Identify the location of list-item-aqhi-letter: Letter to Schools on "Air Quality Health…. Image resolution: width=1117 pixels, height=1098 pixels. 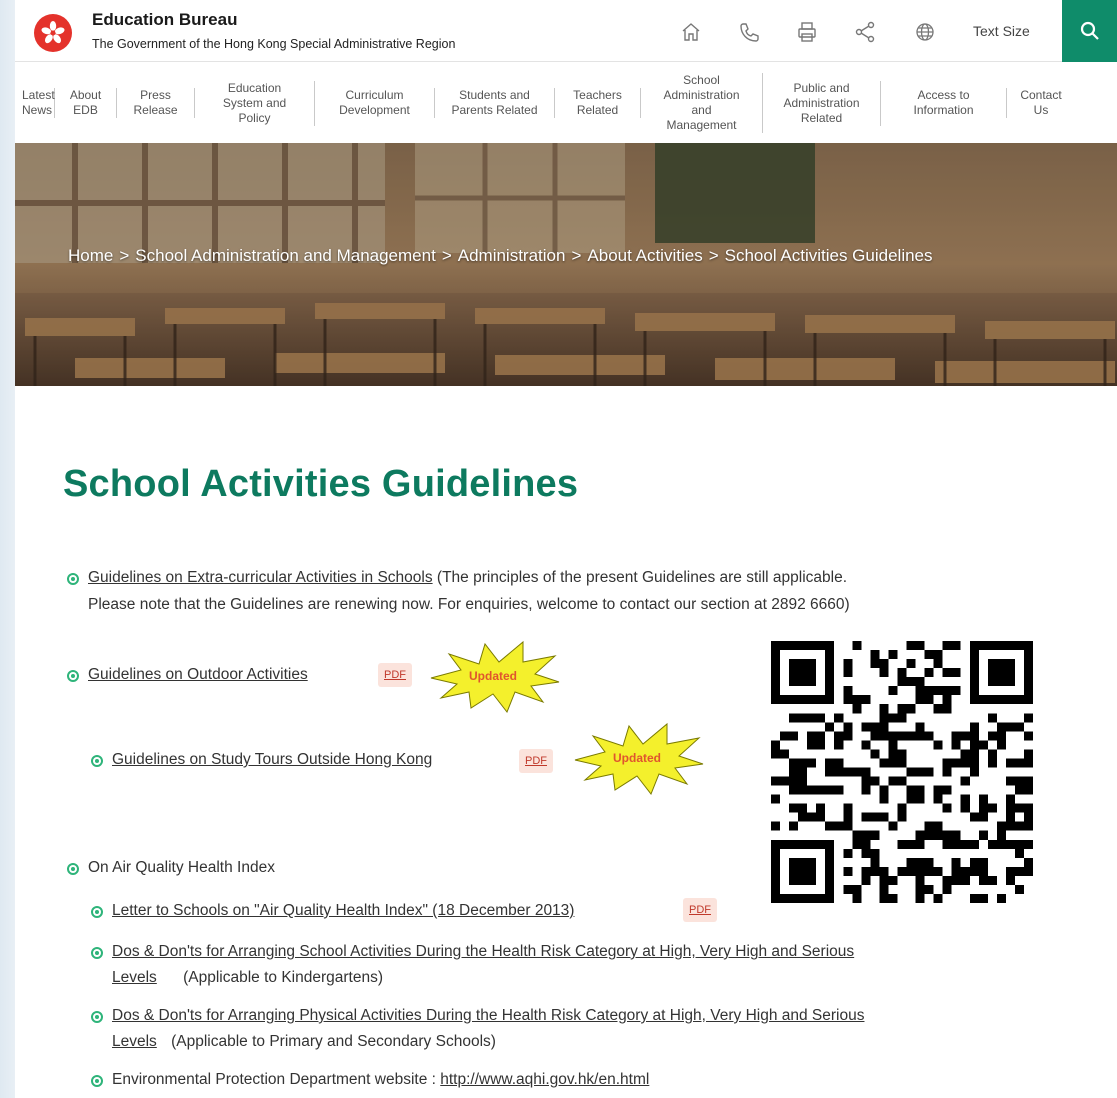
(343, 911).